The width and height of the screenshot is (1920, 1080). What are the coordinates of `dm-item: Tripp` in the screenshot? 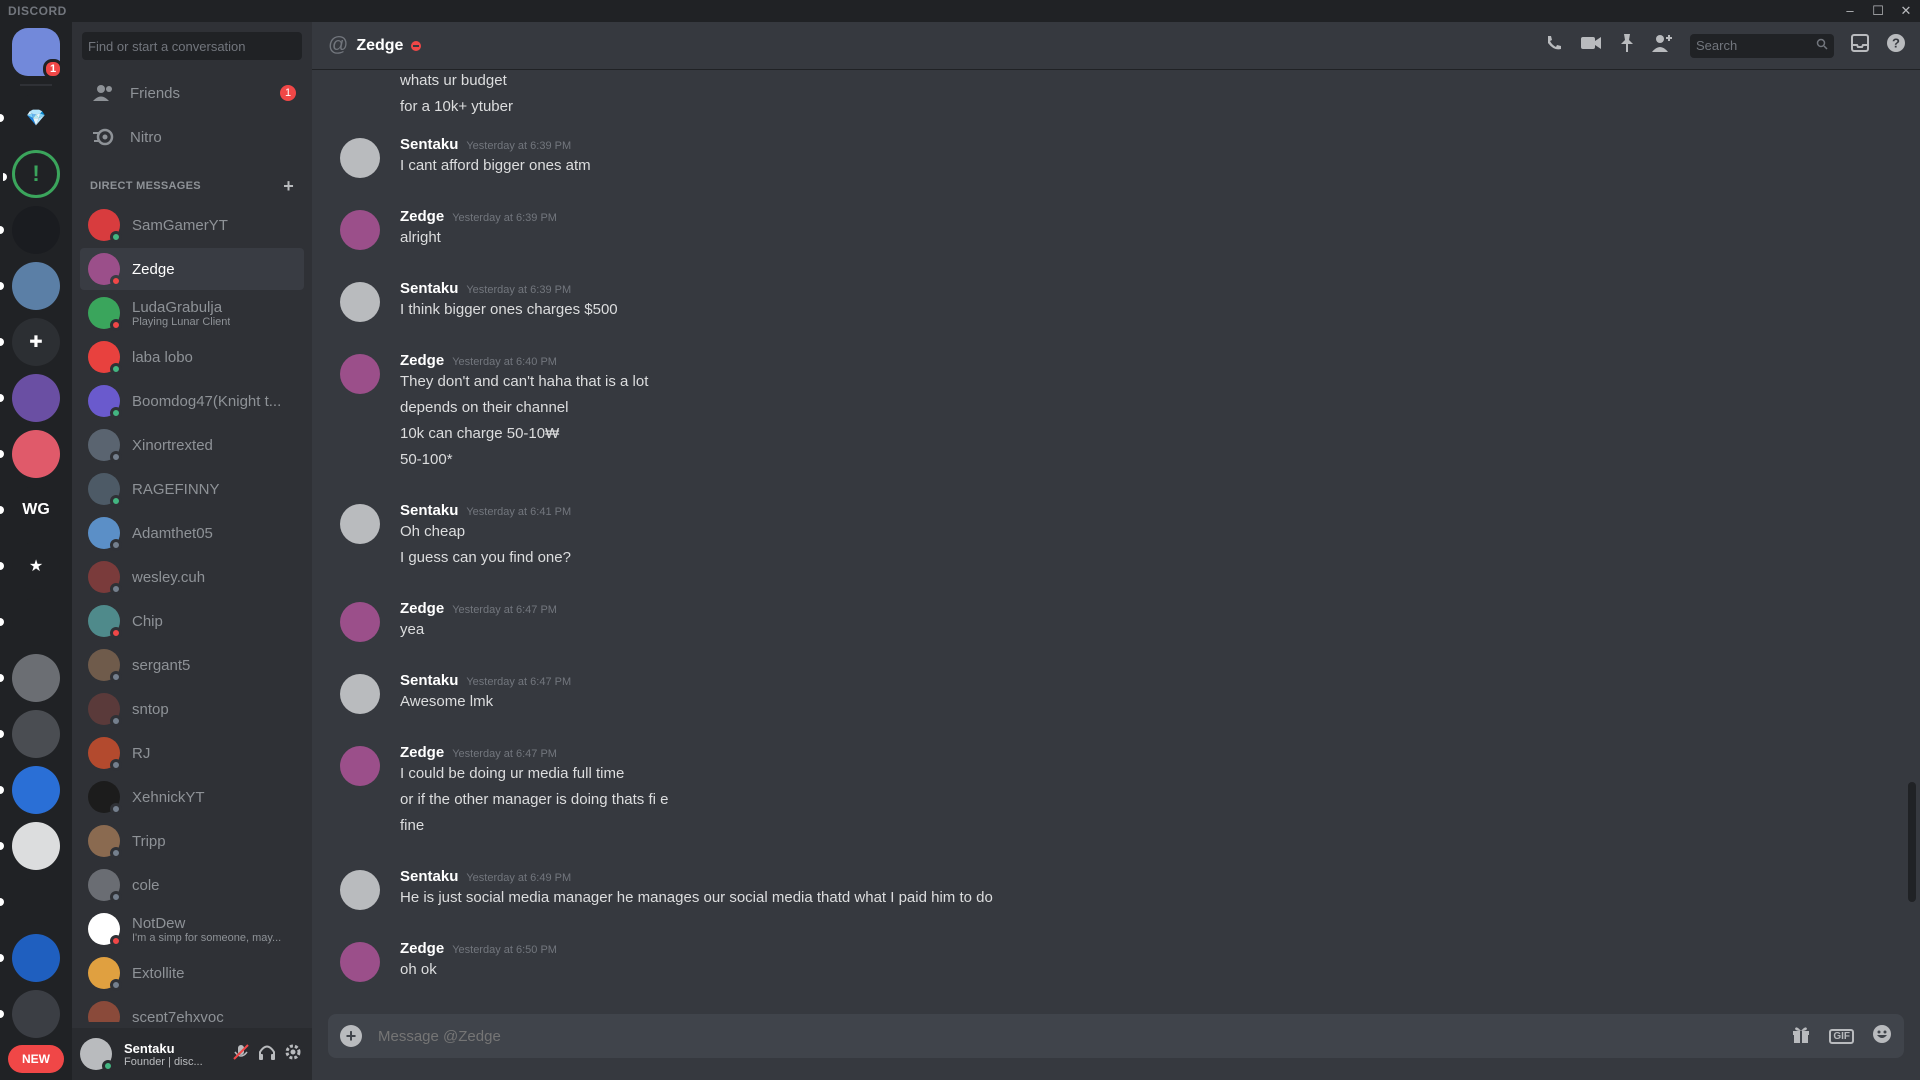 It's located at (192, 841).